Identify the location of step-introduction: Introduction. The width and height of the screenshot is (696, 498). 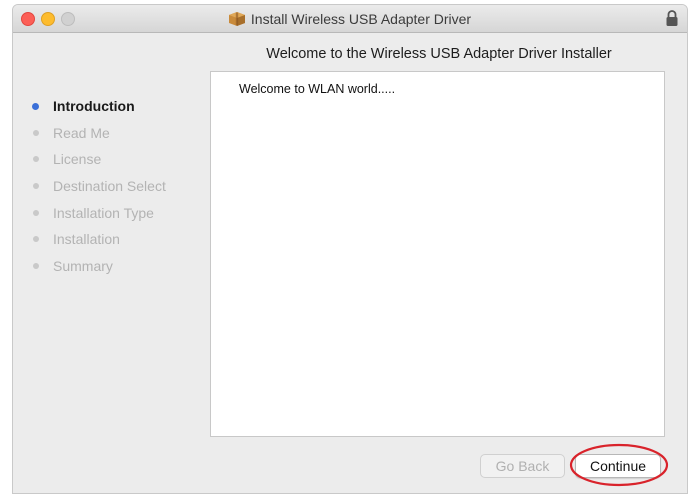
(121, 106).